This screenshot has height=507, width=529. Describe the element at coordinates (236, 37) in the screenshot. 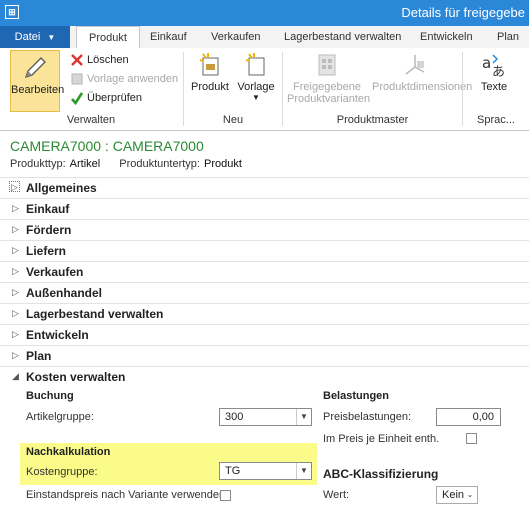

I see `tab-verkaufen: Verkaufen` at that location.